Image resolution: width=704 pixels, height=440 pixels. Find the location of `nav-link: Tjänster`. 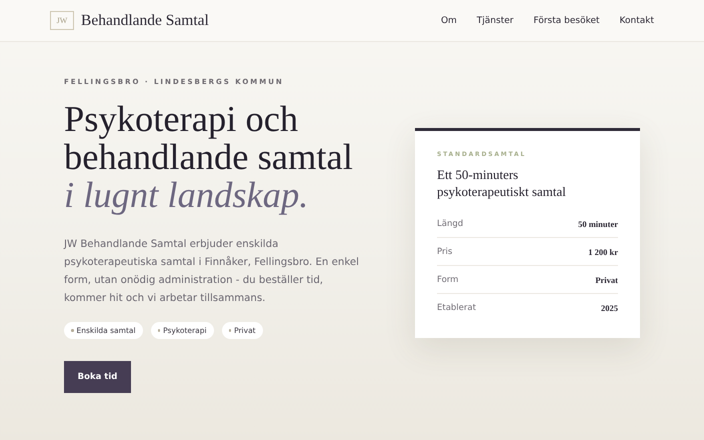

nav-link: Tjänster is located at coordinates (495, 21).